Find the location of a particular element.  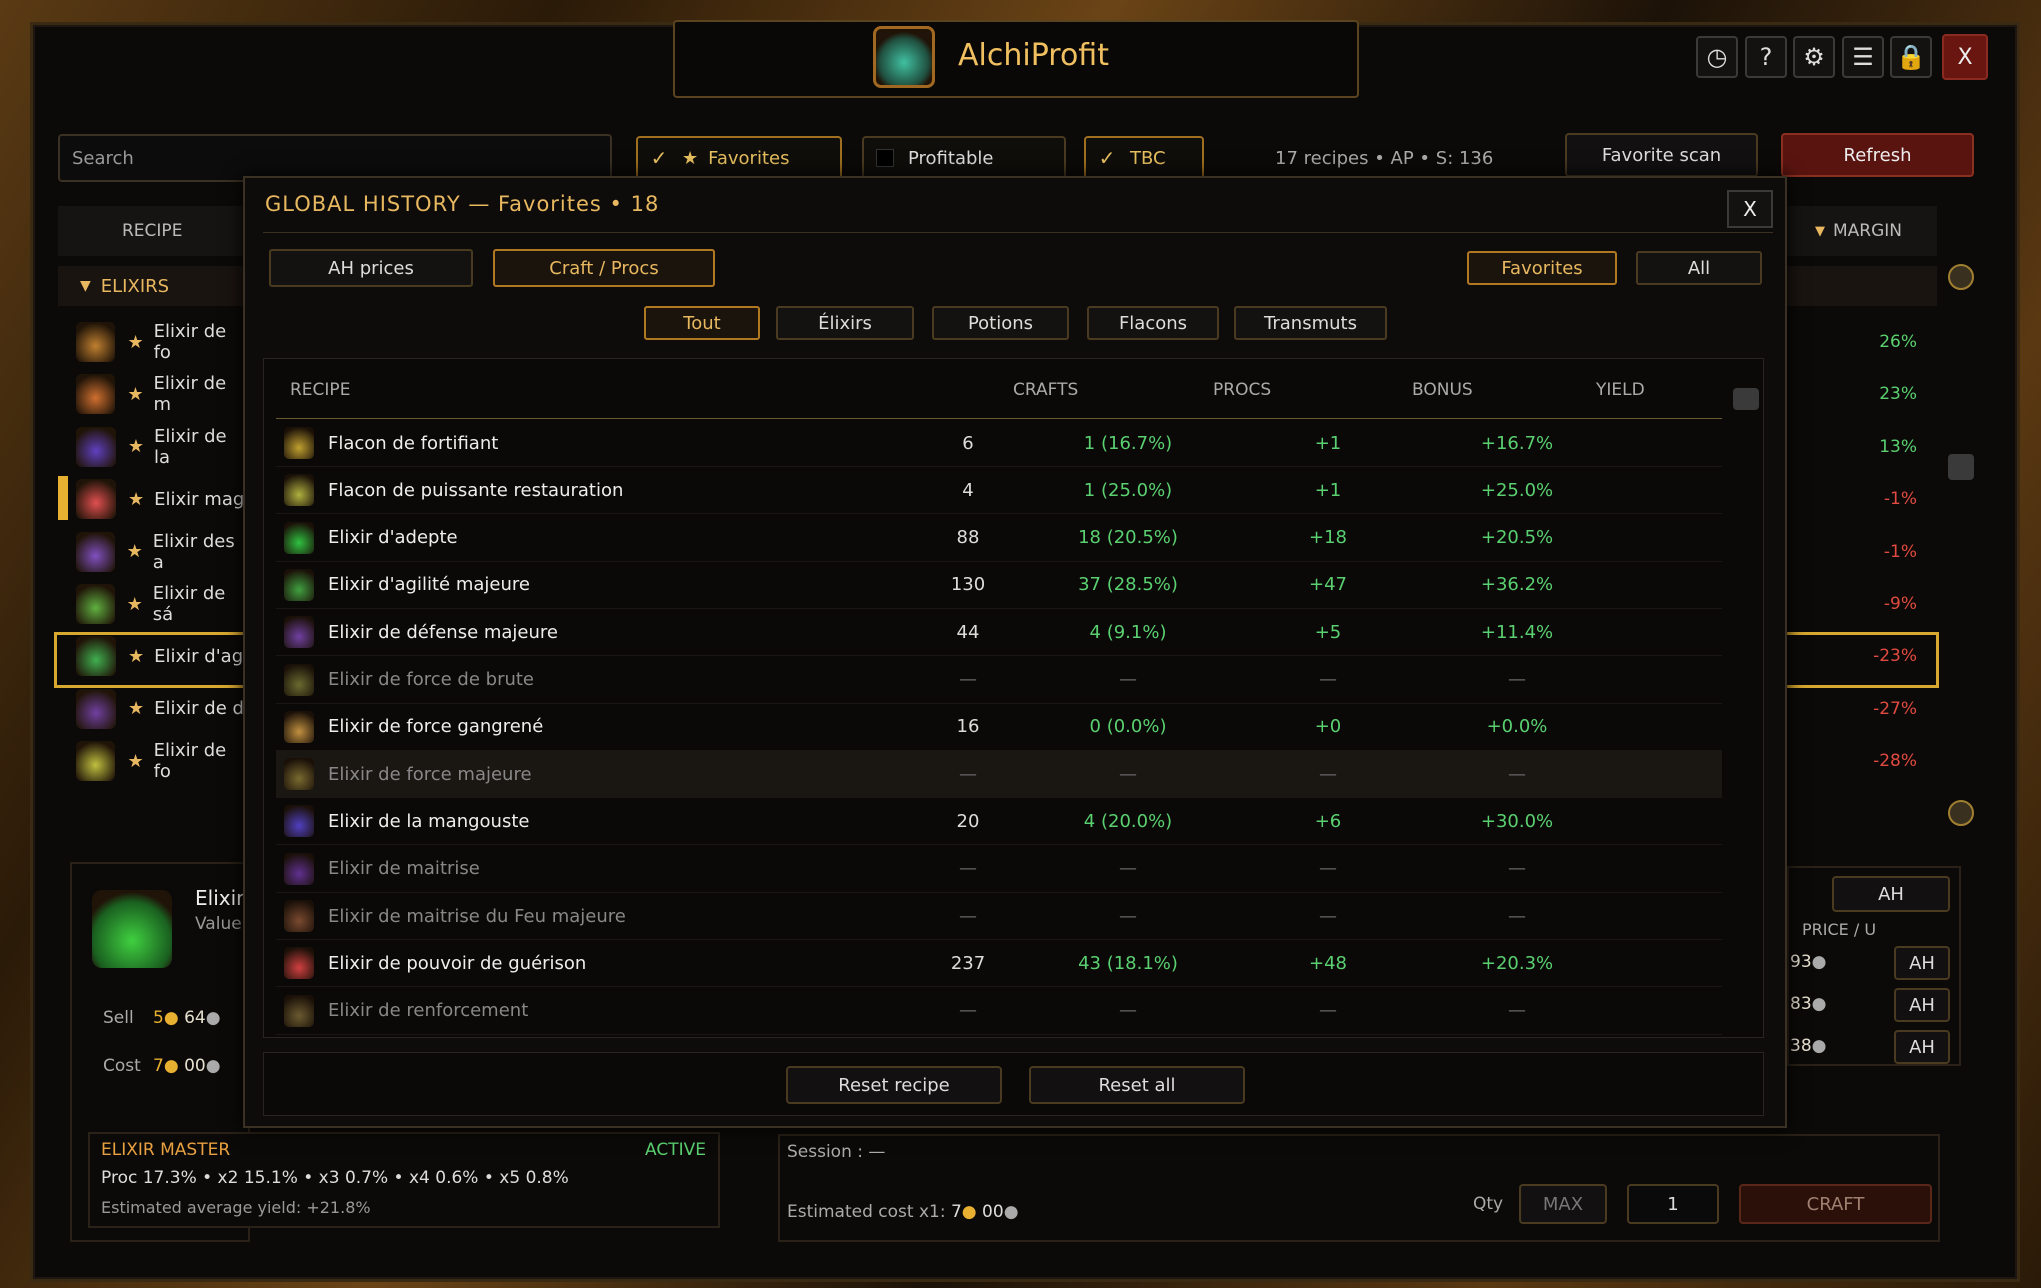

reagent-price-2: 83● is located at coordinates (1808, 1004).